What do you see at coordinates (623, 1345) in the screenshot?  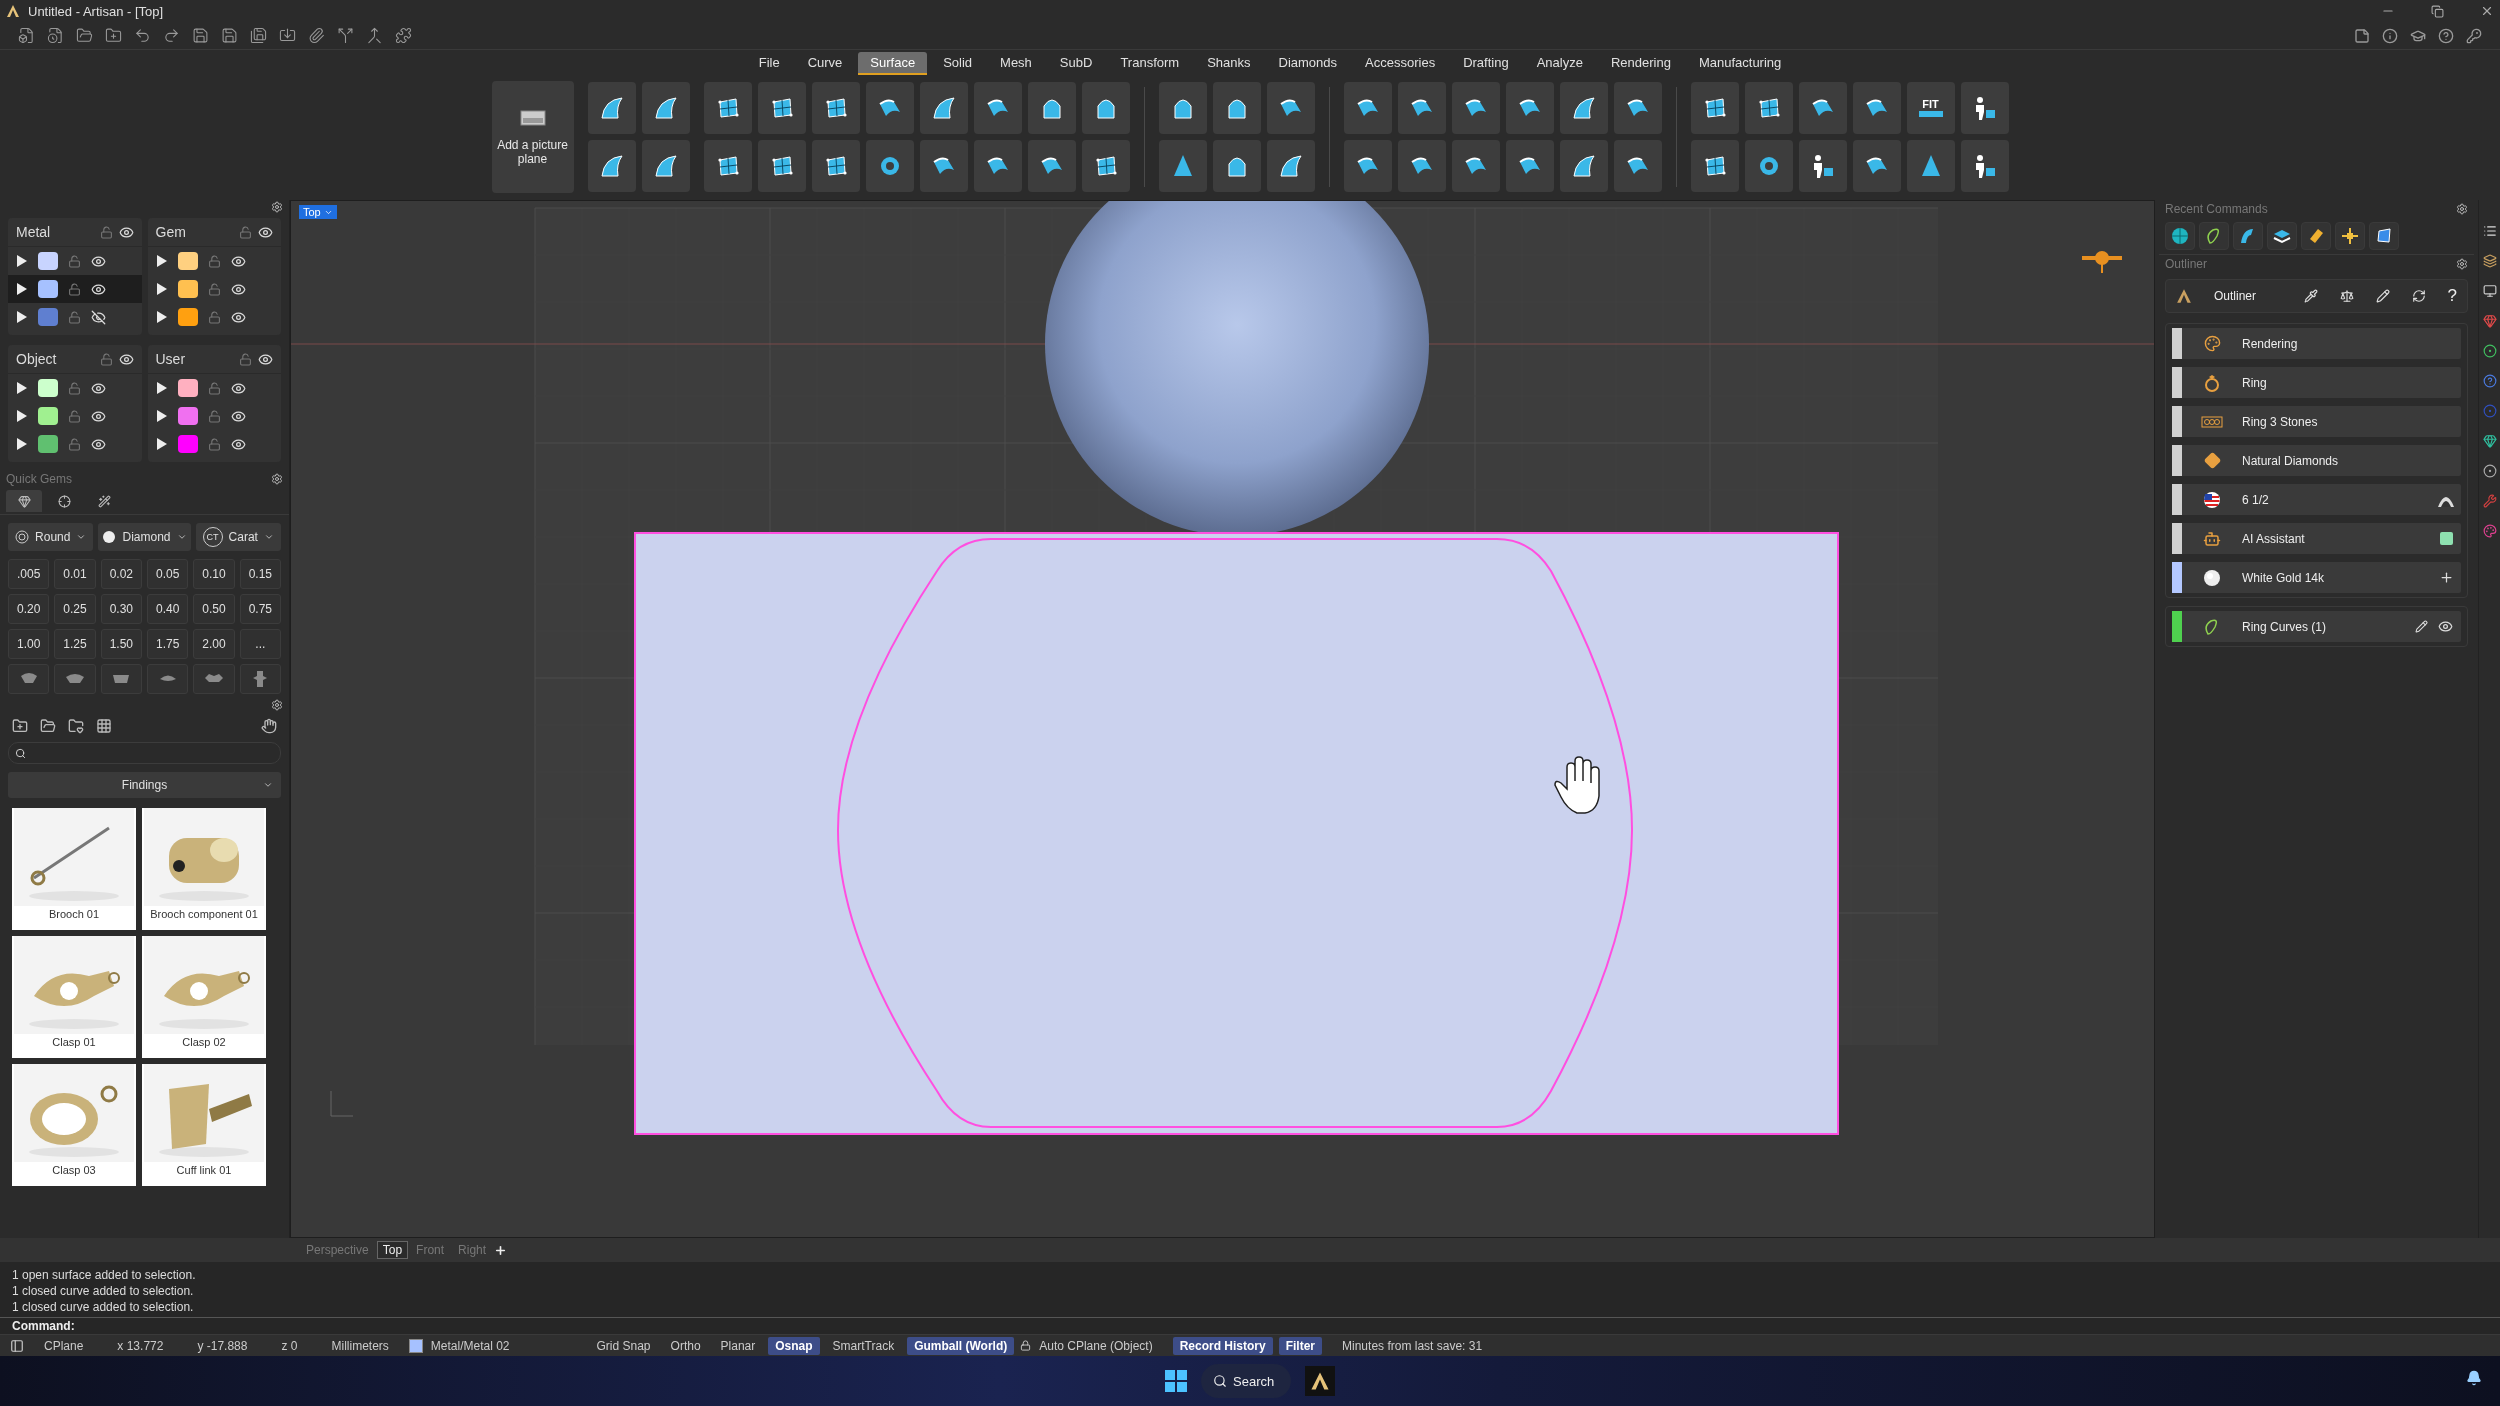 I see `status-toggle: Grid Snap` at bounding box center [623, 1345].